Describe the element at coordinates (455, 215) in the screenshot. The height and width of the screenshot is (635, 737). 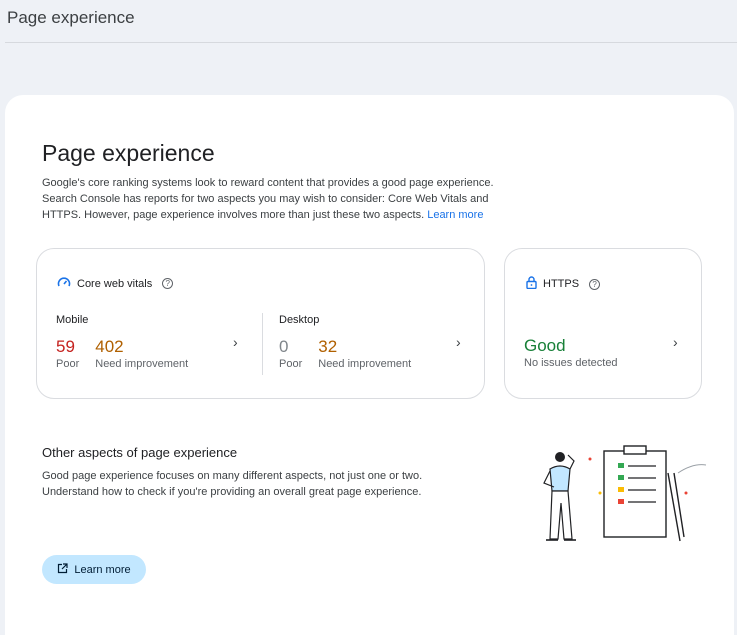
I see `intro-learn-more-link: Learn more` at that location.